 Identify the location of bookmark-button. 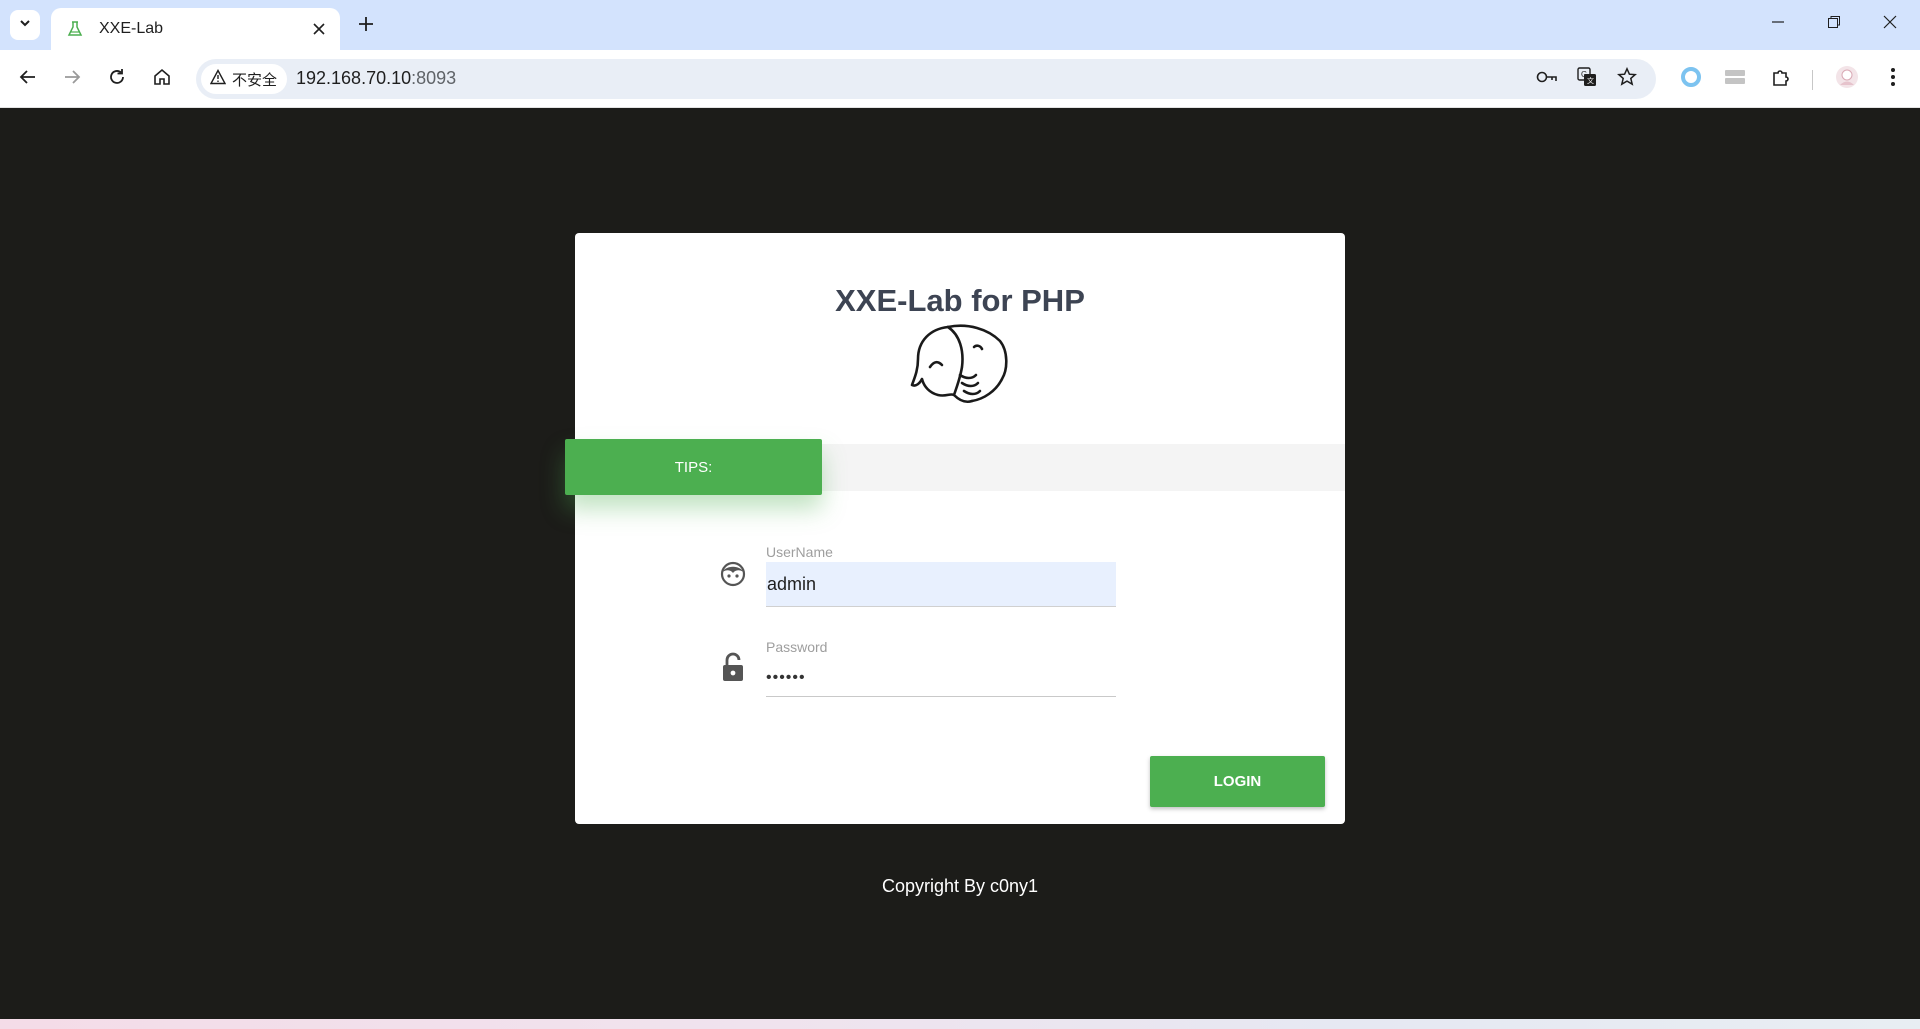
(1627, 79).